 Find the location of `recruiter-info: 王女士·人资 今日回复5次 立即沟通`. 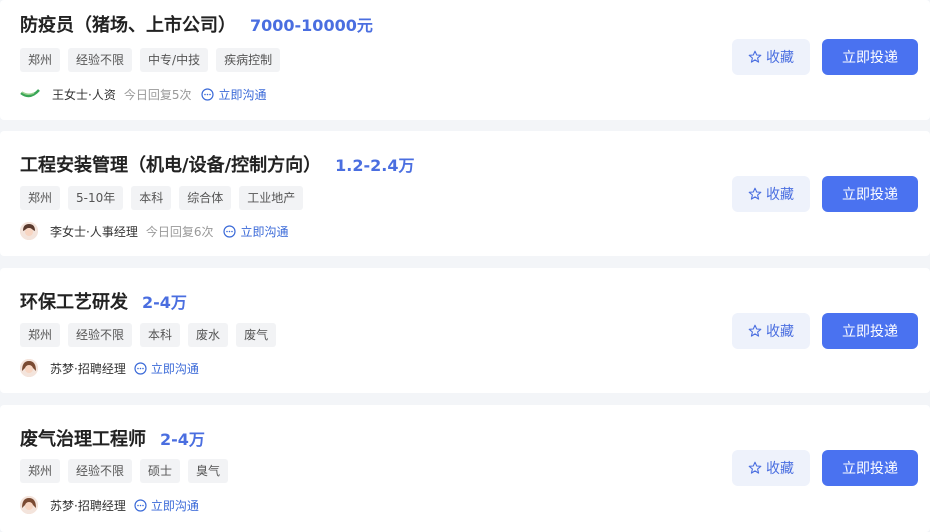

recruiter-info: 王女士·人资 今日回复5次 立即沟通 is located at coordinates (143, 94).